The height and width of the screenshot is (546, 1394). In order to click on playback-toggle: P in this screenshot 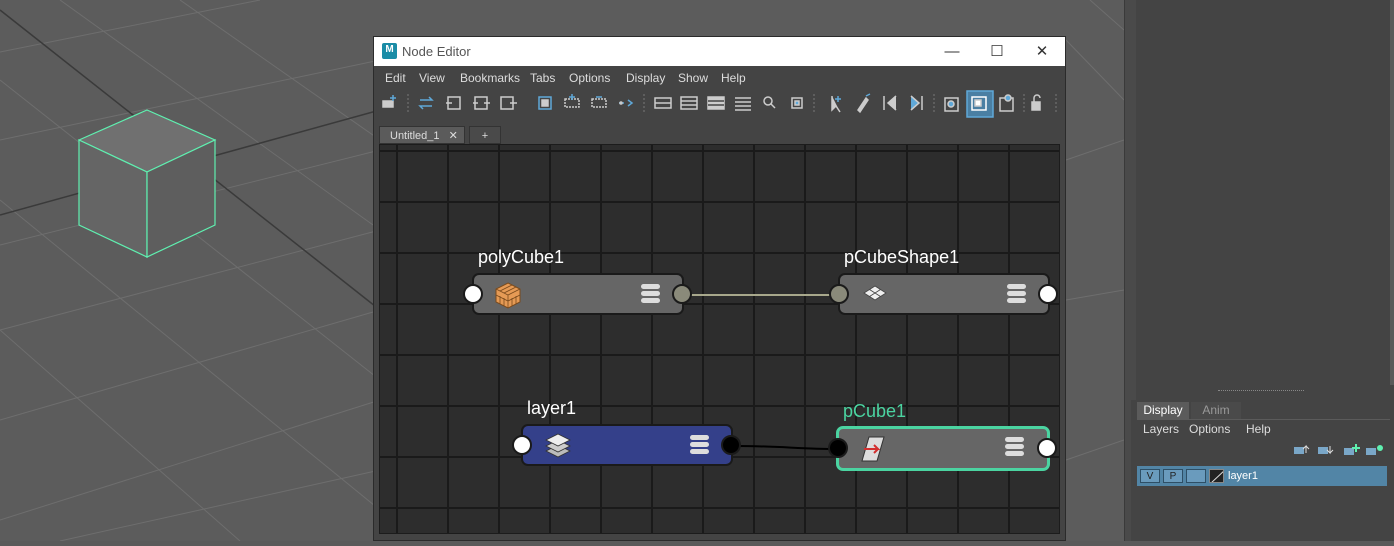, I will do `click(1173, 476)`.